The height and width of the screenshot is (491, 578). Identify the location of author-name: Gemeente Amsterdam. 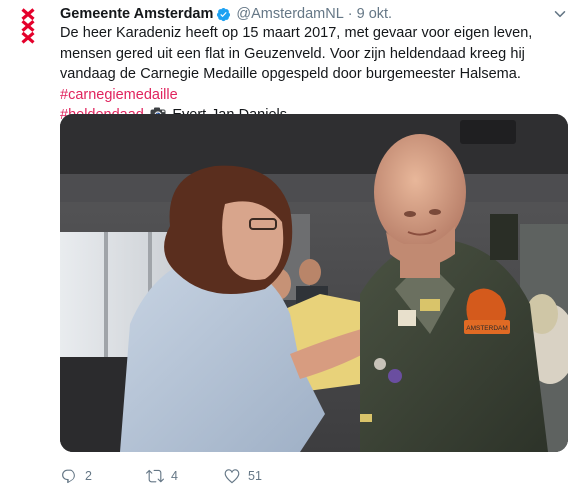
(136, 14).